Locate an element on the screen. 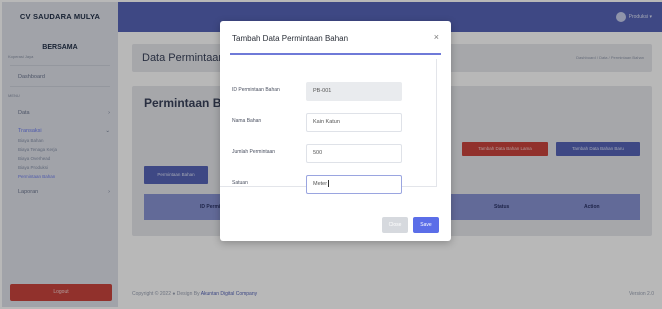  quantity-field: 500 is located at coordinates (354, 153).